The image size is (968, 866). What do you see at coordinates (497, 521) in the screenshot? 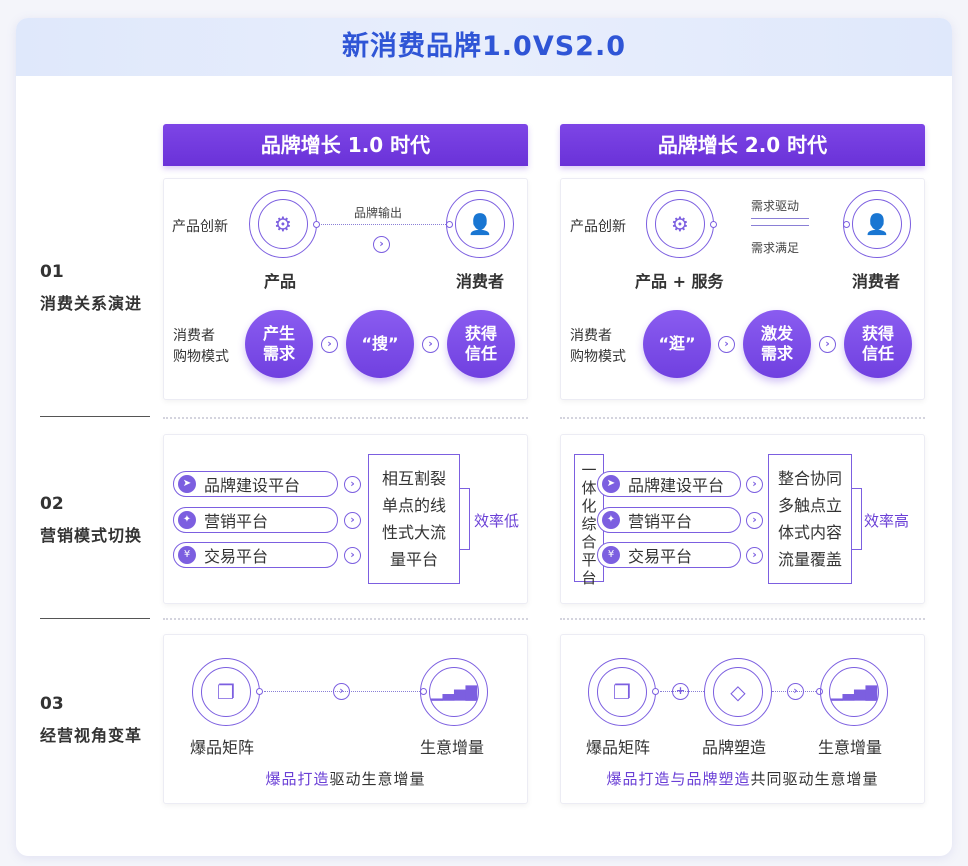
I see `efficiency-low-label: 效率低` at bounding box center [497, 521].